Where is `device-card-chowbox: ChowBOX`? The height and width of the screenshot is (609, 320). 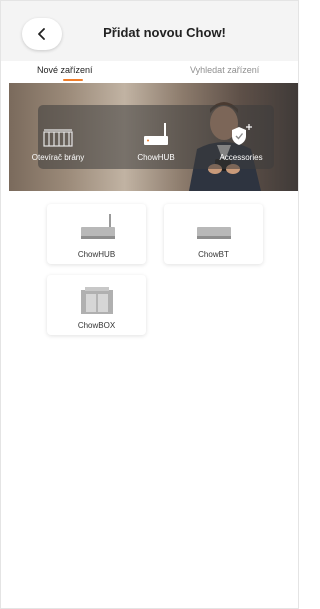
device-card-chowbox: ChowBOX is located at coordinates (96, 305).